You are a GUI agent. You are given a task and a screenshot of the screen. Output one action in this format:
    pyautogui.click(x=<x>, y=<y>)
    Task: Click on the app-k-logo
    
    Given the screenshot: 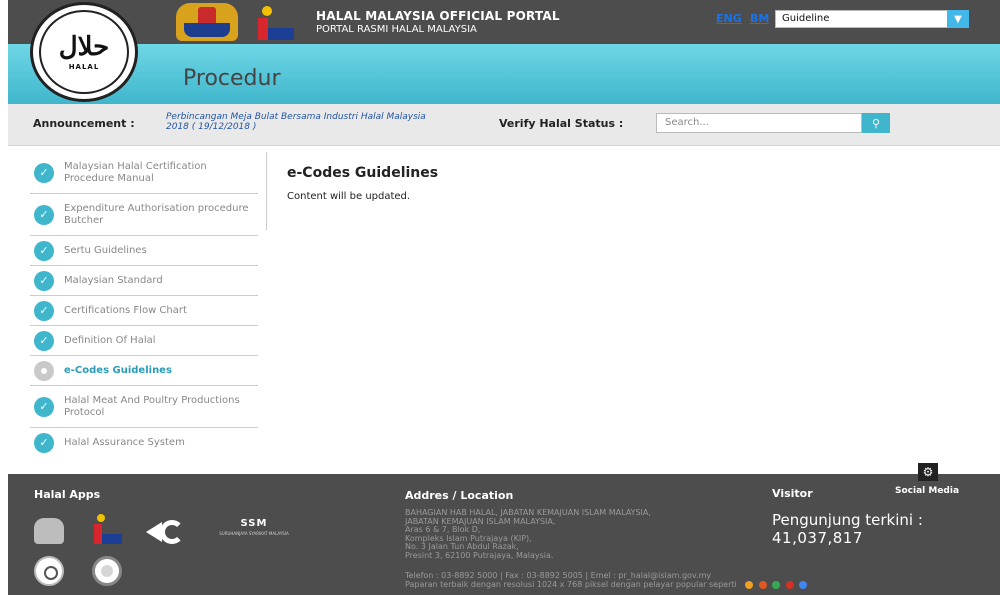 What is the action you would take?
    pyautogui.click(x=166, y=531)
    